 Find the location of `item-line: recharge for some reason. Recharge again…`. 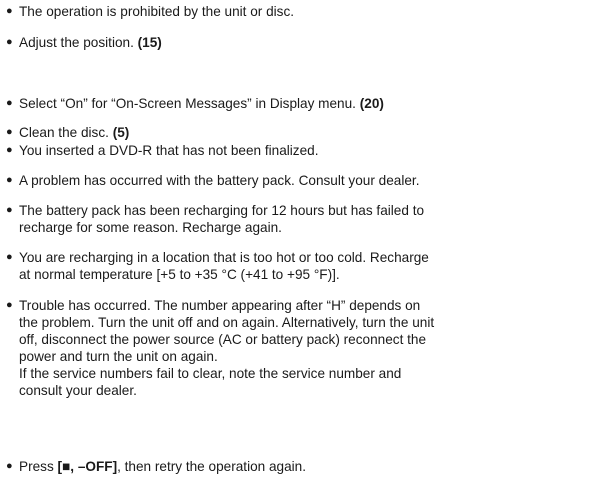

item-line: recharge for some reason. Recharge again… is located at coordinates (150, 227).